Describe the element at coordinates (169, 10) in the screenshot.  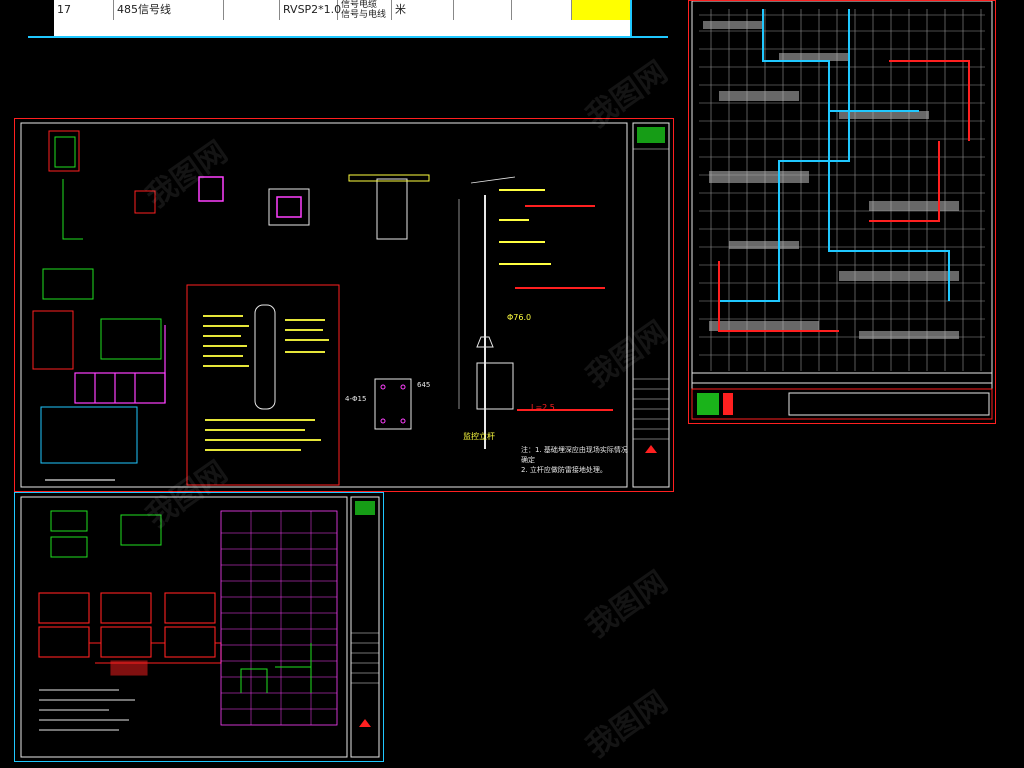
I see `cell-signal-line: 485信号线` at that location.